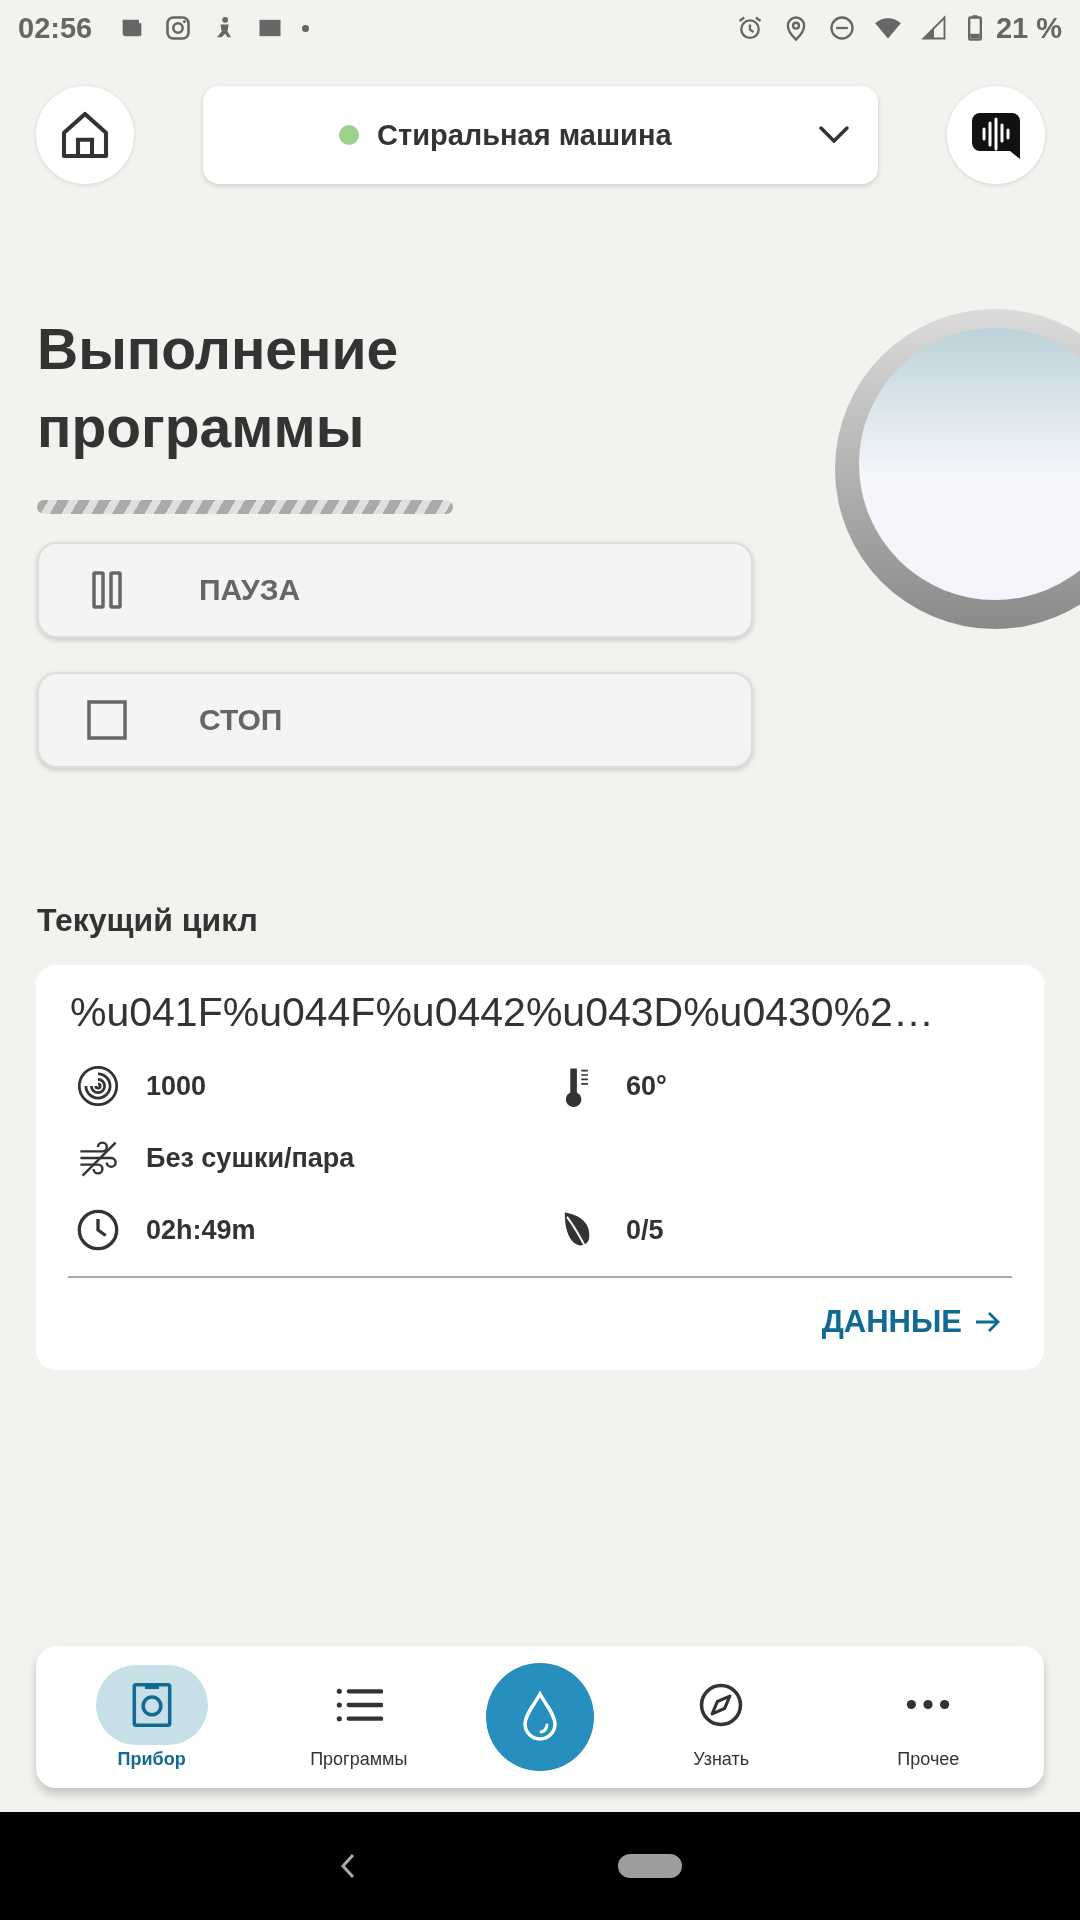 This screenshot has height=1920, width=1080. Describe the element at coordinates (645, 1230) in the screenshot. I see `detail-value: 0/5` at that location.